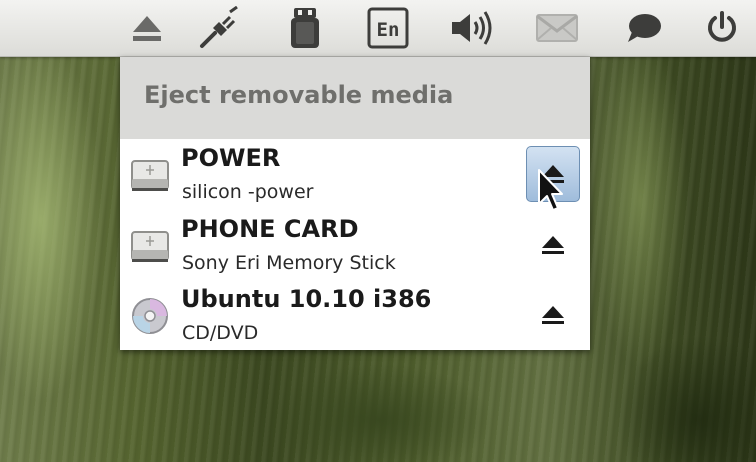 This screenshot has width=756, height=462. I want to click on top-panel: En, so click(378, 28).